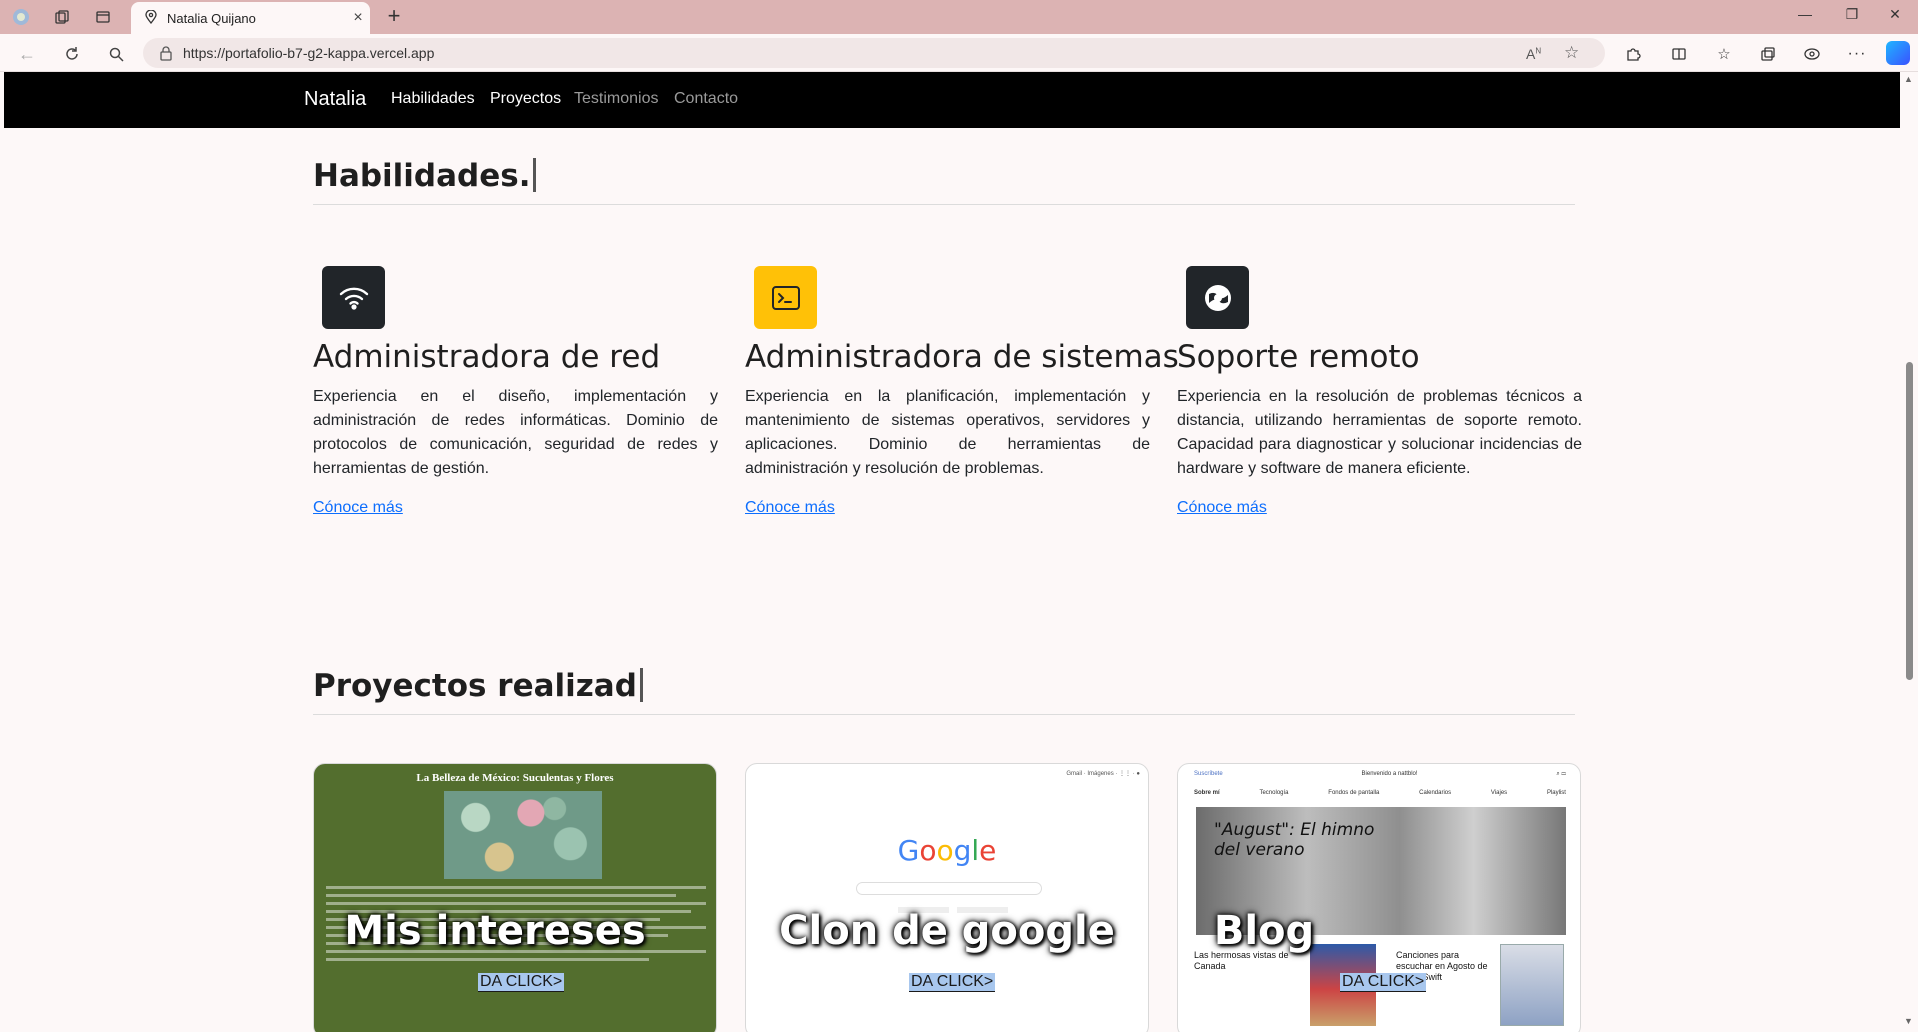 The height and width of the screenshot is (1032, 1918). I want to click on tab-actions-icon, so click(103, 17).